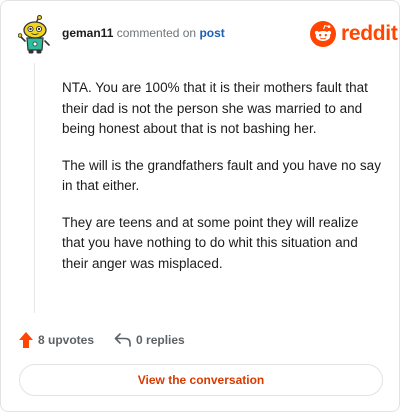  Describe the element at coordinates (160, 340) in the screenshot. I see `replies-count: 0 replies` at that location.